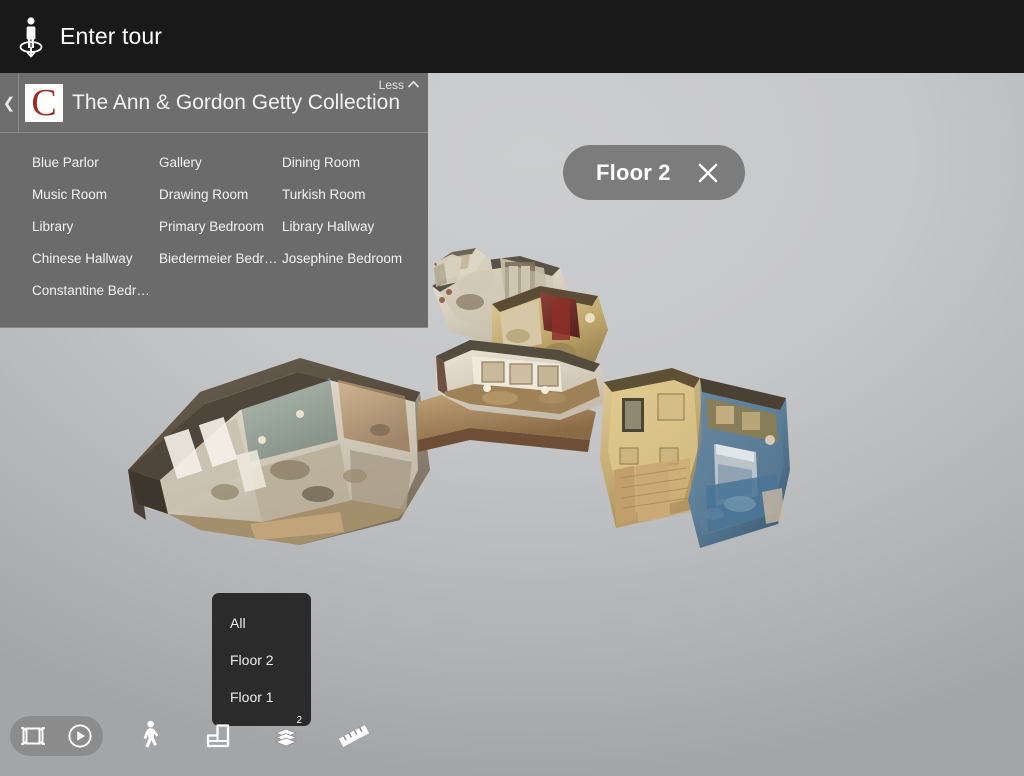 The image size is (1024, 776). What do you see at coordinates (95, 227) in the screenshot?
I see `room-item: Library` at bounding box center [95, 227].